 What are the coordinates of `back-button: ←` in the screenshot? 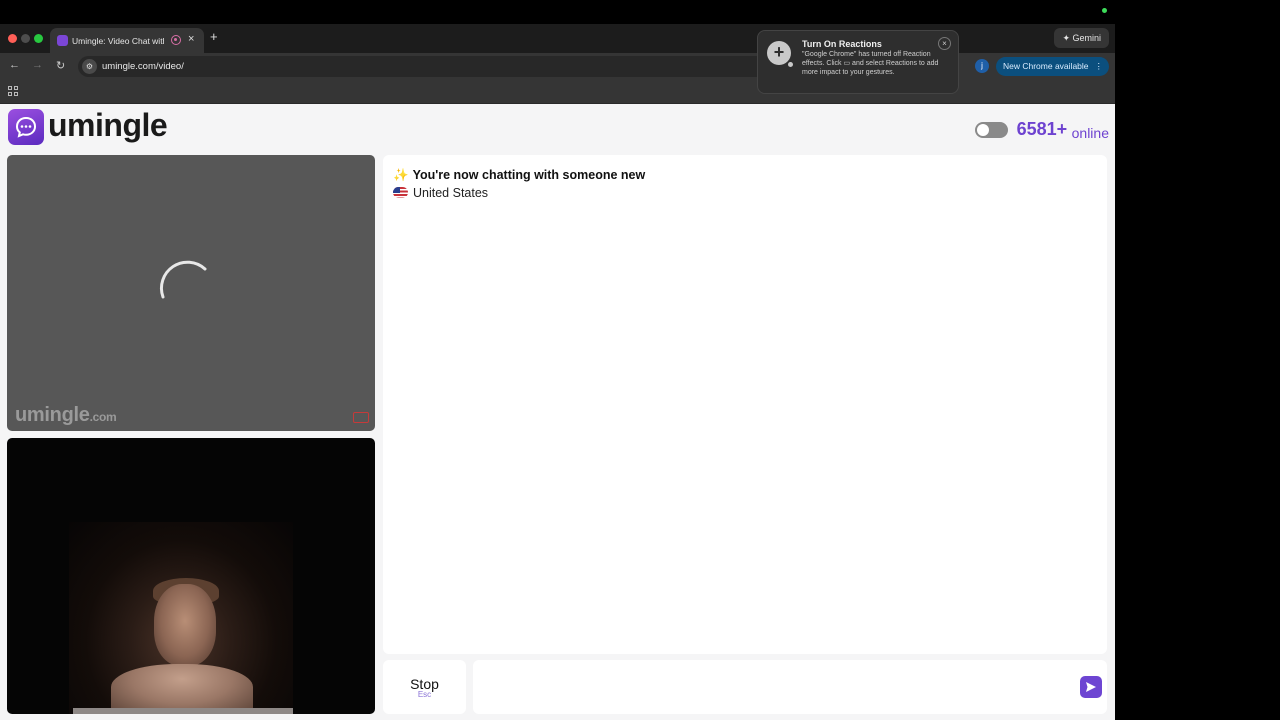 It's located at (14, 65).